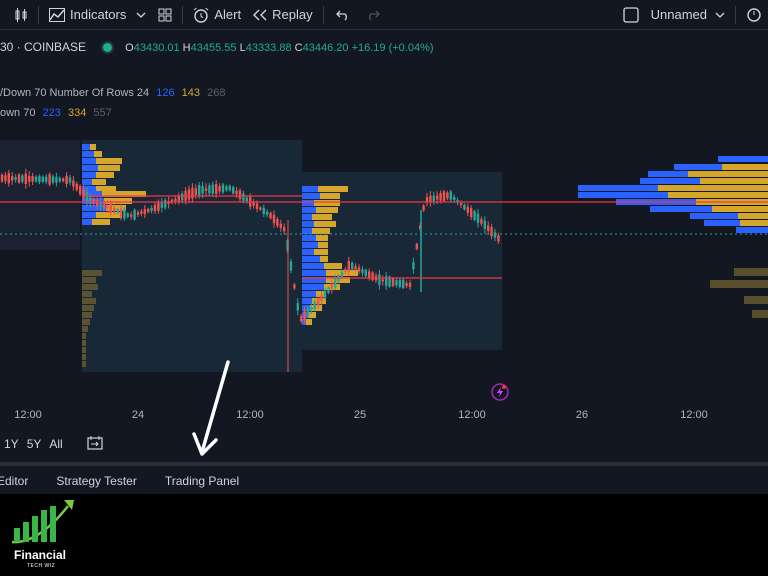  I want to click on toolbar-divider, so click(183, 14).